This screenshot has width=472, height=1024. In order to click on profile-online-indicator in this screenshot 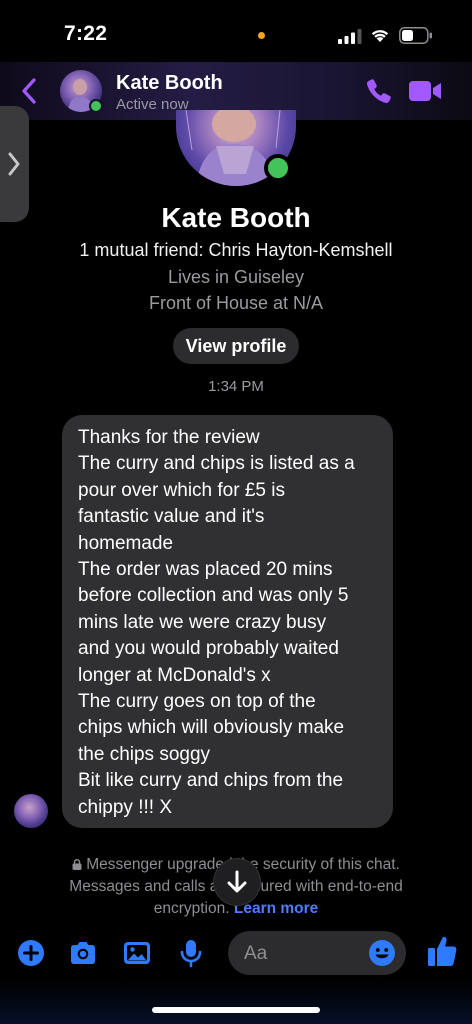, I will do `click(278, 168)`.